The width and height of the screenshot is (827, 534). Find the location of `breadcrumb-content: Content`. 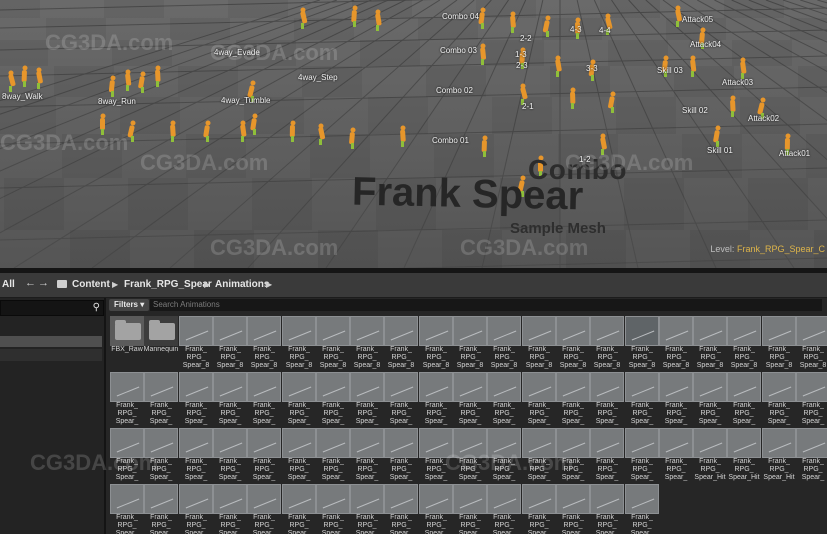

breadcrumb-content: Content is located at coordinates (91, 284).